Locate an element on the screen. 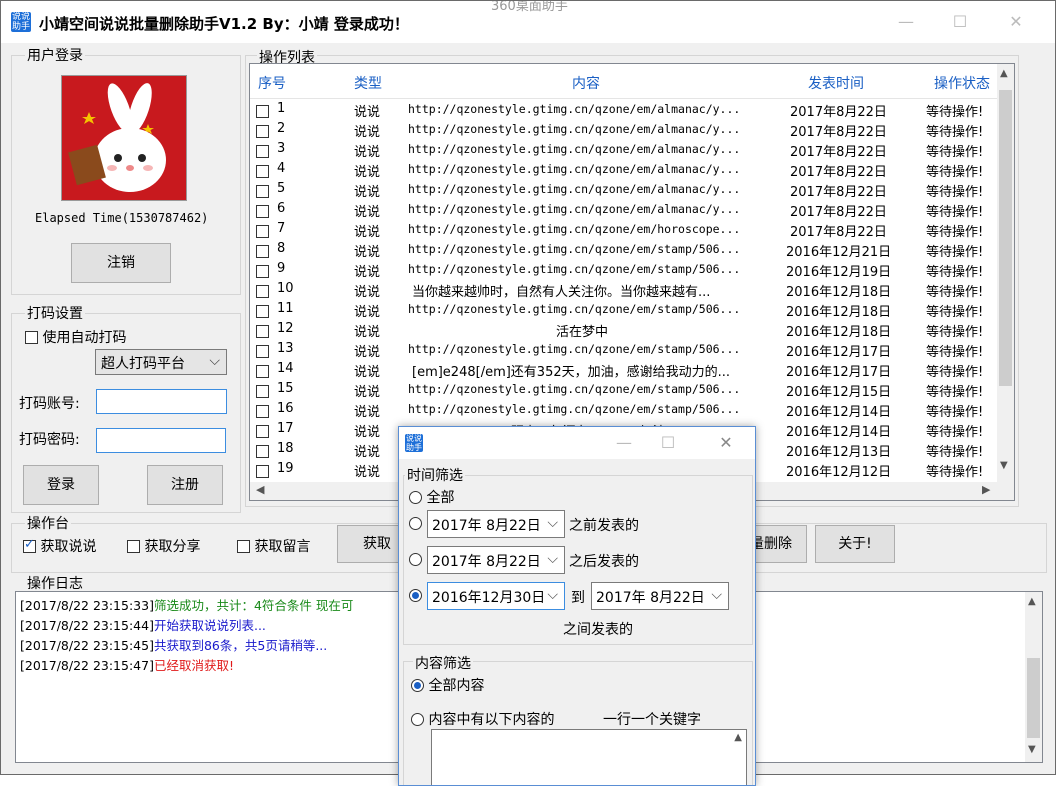  close-button: ✕ is located at coordinates (1016, 22).